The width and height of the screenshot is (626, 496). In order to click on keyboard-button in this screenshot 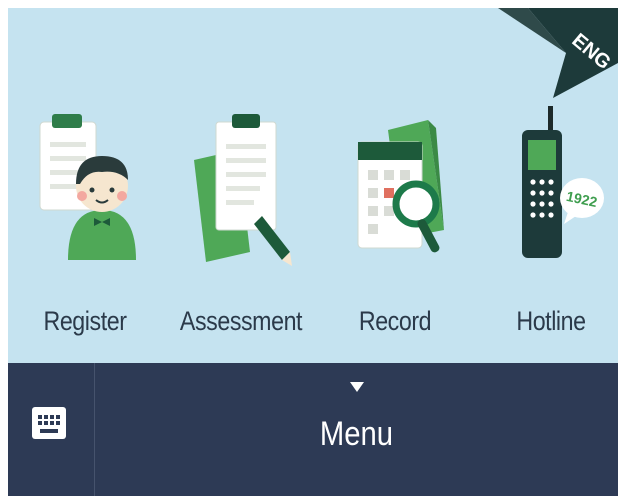, I will do `click(51, 429)`.